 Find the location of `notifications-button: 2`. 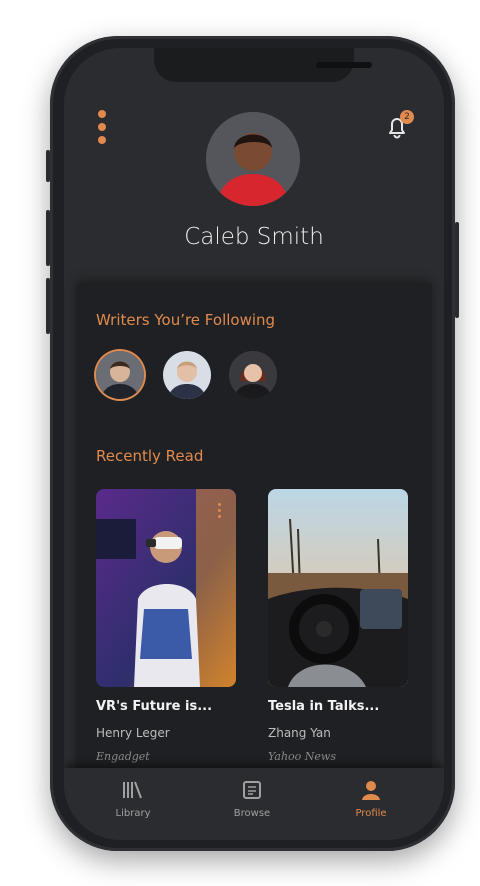

notifications-button: 2 is located at coordinates (399, 128).